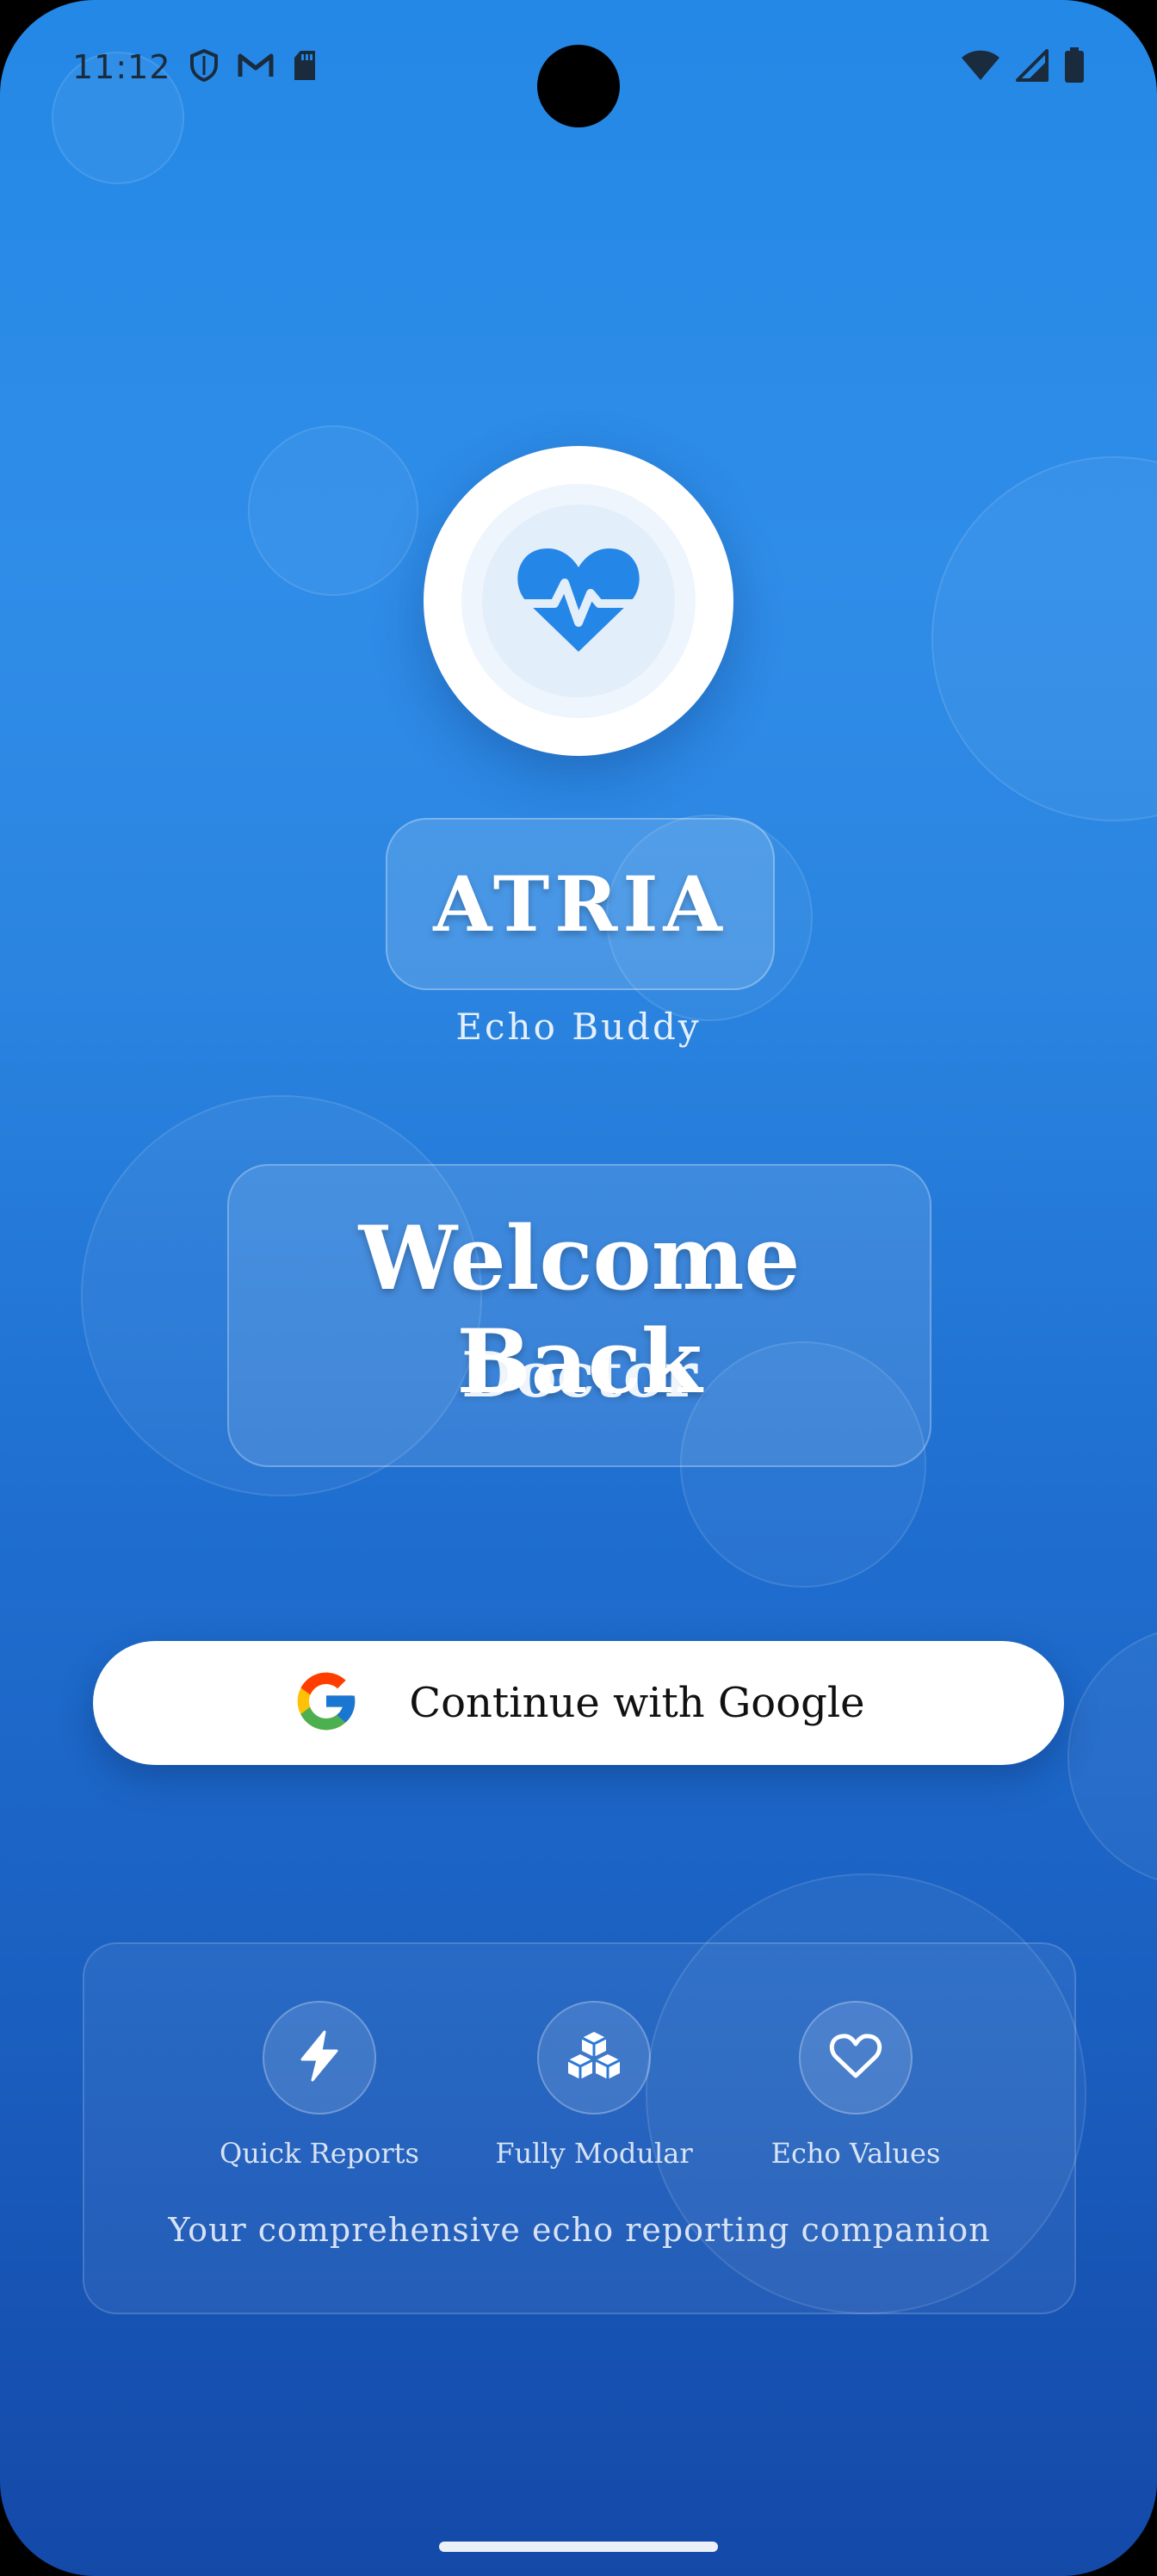  I want to click on cellular-signal-icon, so click(1033, 67).